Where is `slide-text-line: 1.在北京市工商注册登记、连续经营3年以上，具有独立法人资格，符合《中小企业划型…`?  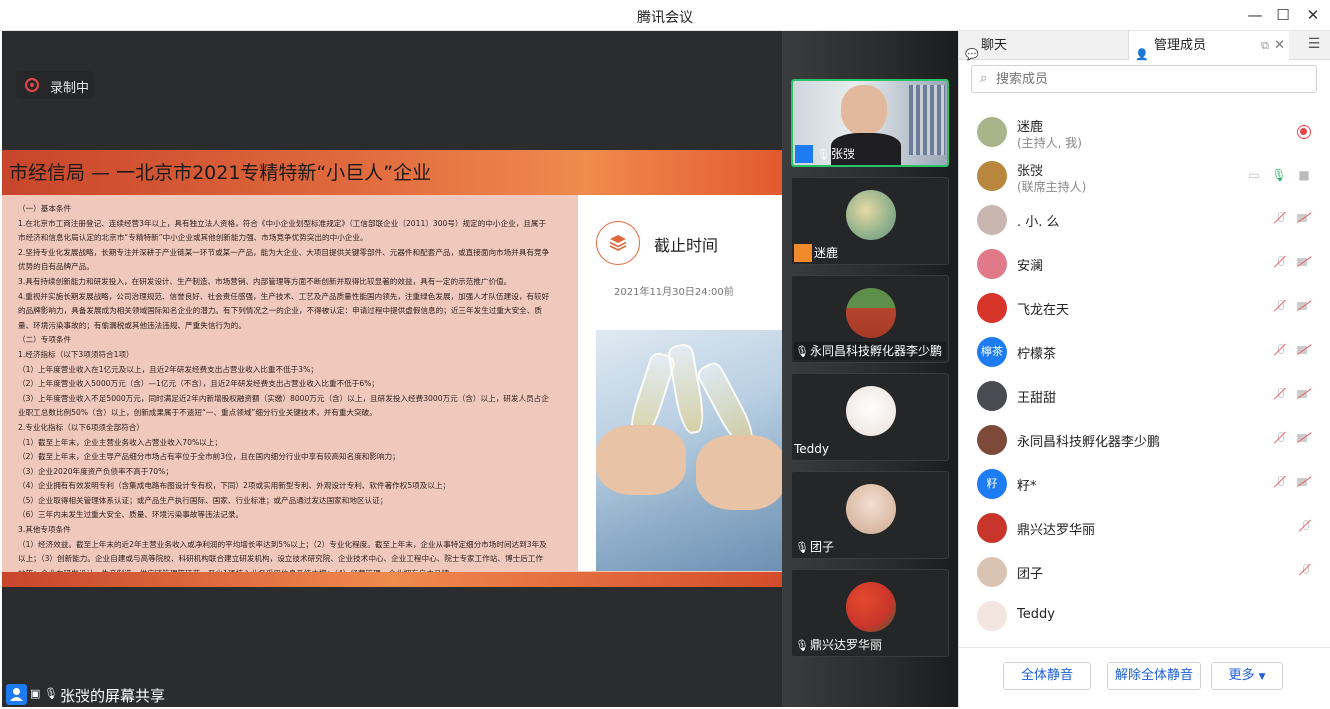
slide-text-line: 1.在北京市工商注册登记、连续经营3年以上，具有独立法人资格，符合《中小企业划型… is located at coordinates (282, 223).